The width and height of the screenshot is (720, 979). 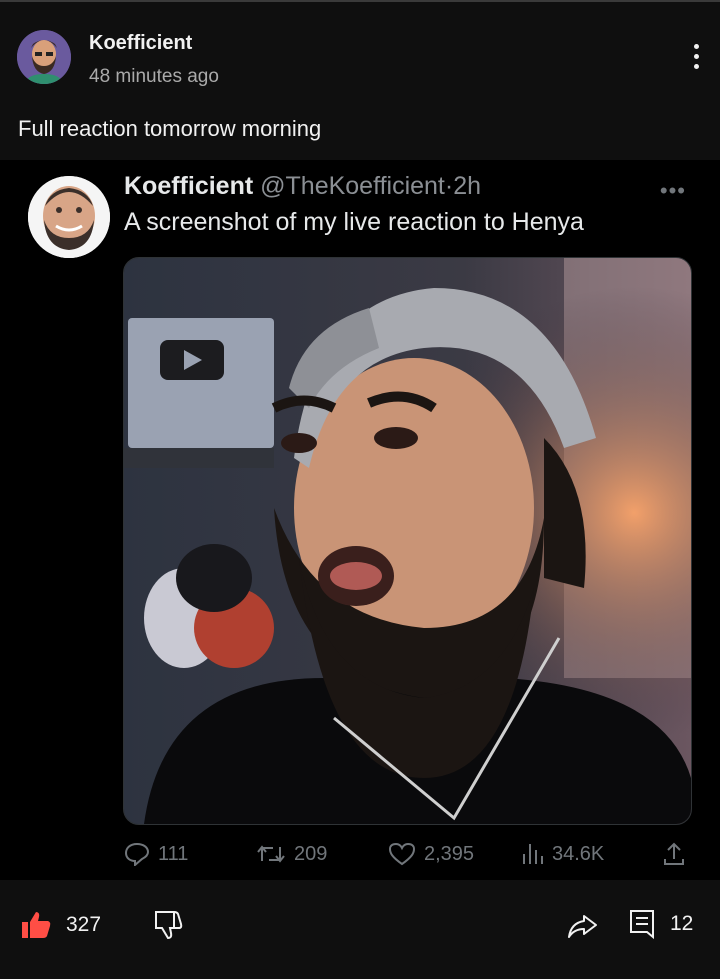 I want to click on tweet-time: 2h, so click(x=467, y=186).